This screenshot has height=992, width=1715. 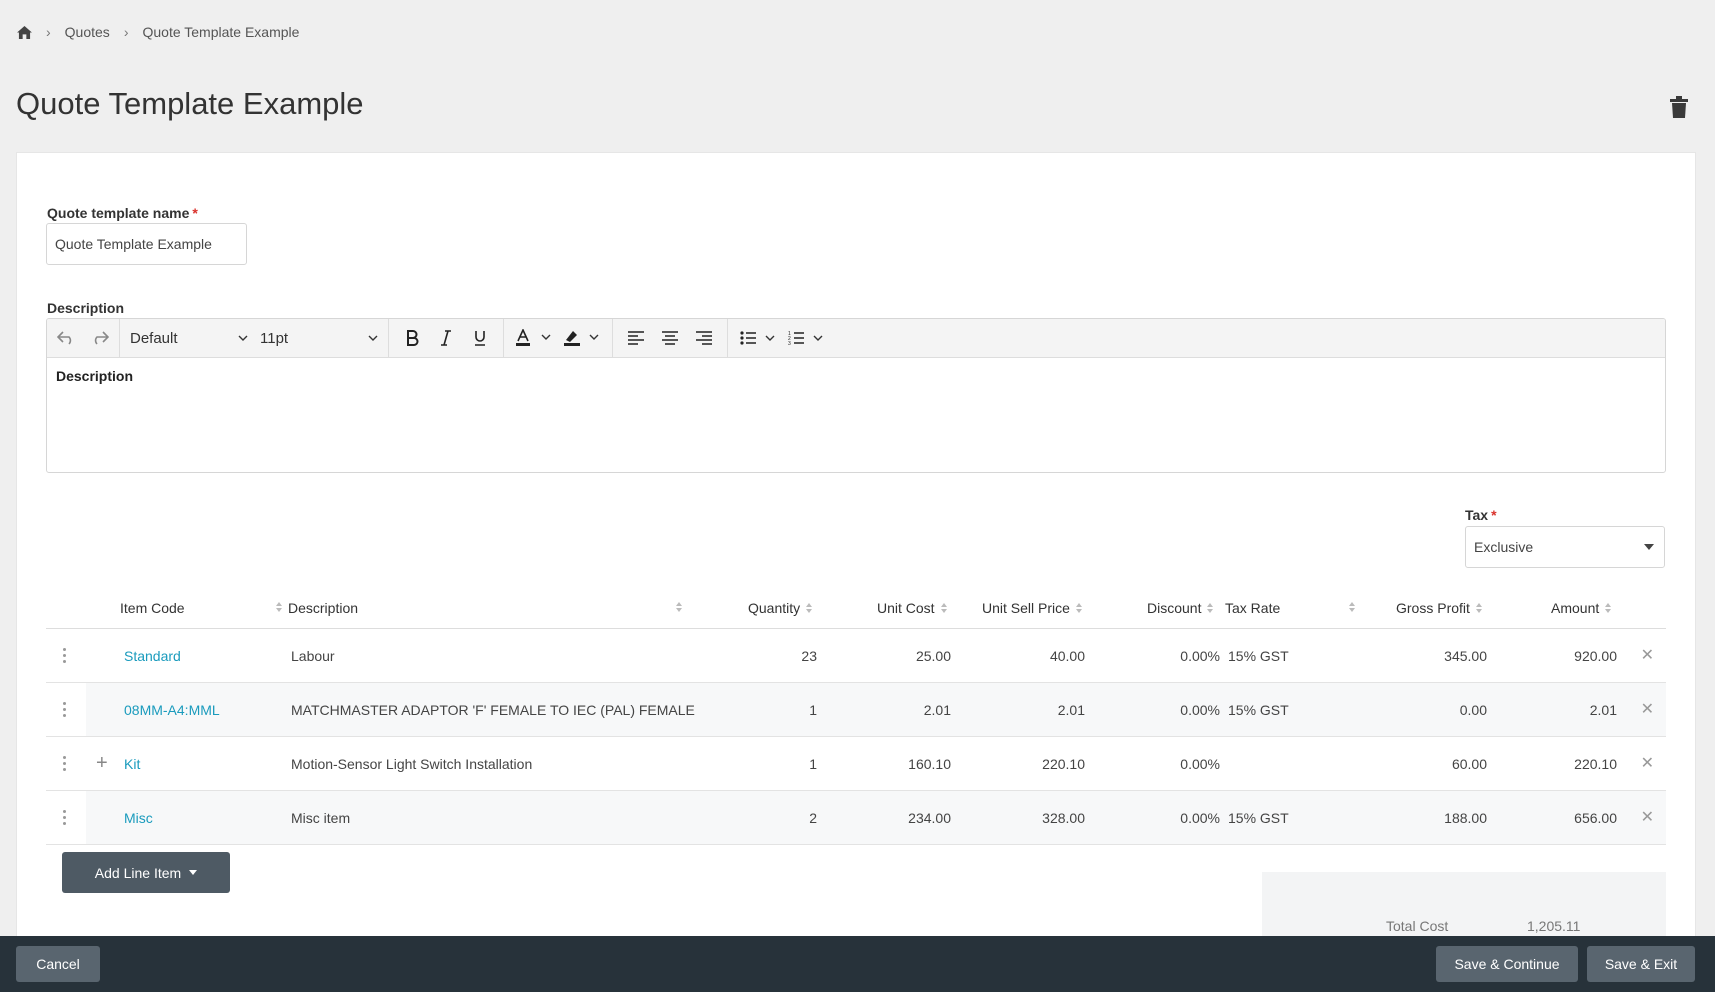 What do you see at coordinates (480, 338) in the screenshot?
I see `underline-icon` at bounding box center [480, 338].